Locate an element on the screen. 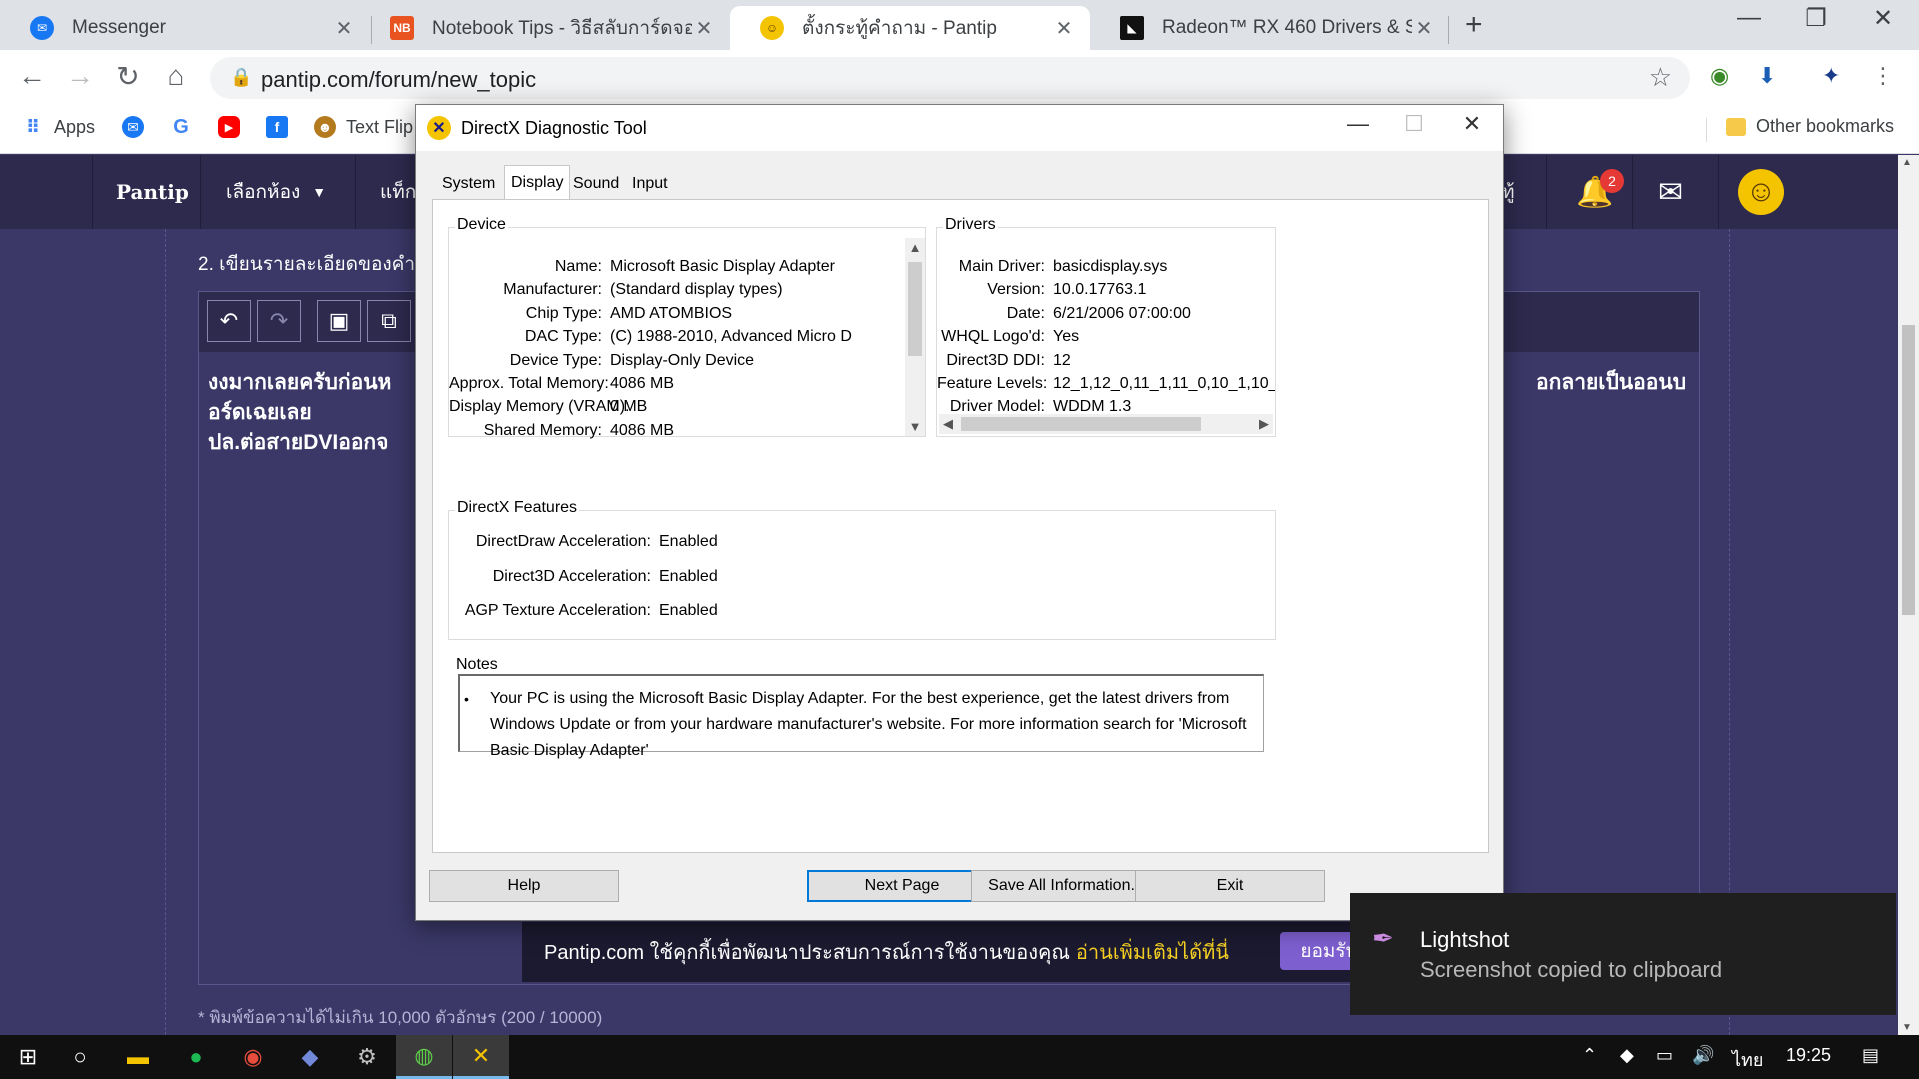  scroll-right-icon: ▶ is located at coordinates (1264, 424).